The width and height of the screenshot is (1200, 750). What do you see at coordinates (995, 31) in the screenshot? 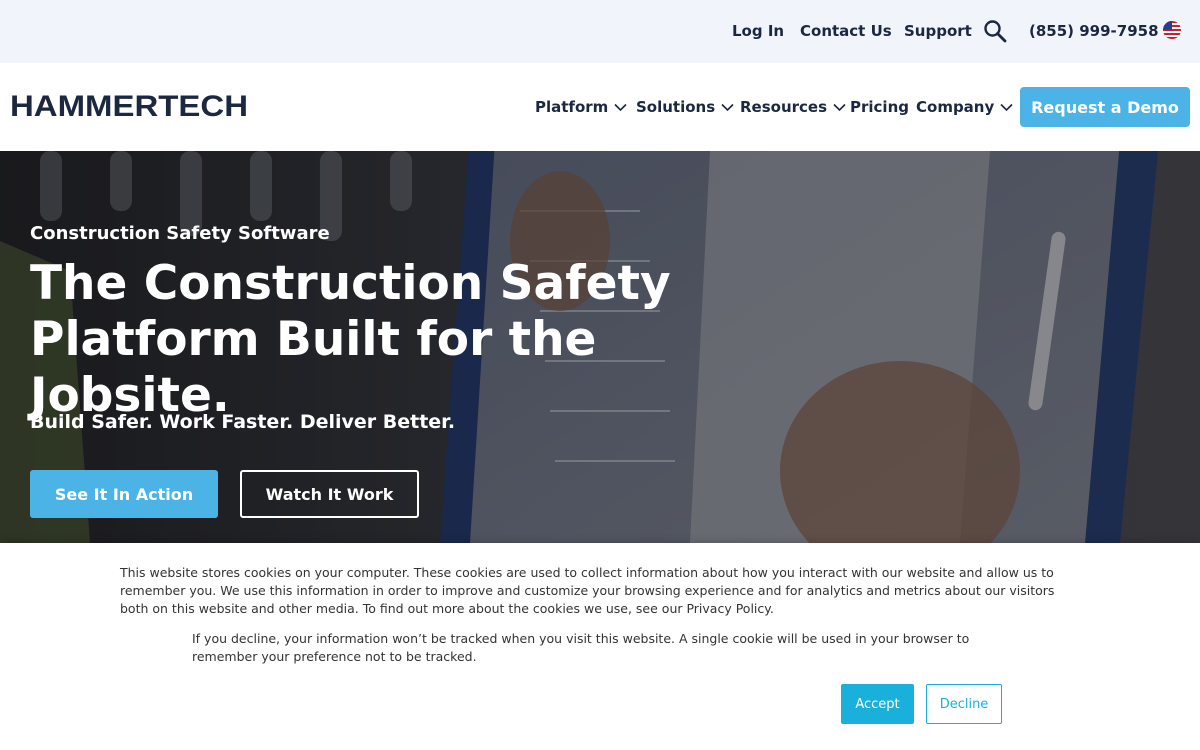
I see `search-icon` at bounding box center [995, 31].